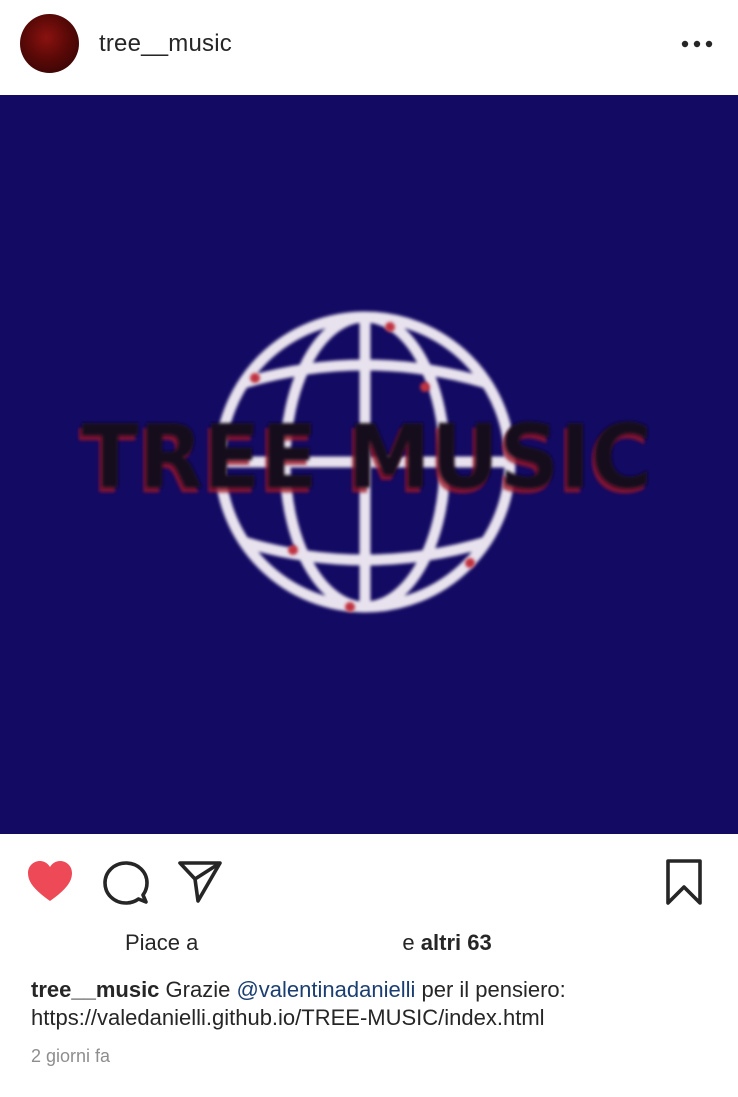 Image resolution: width=738 pixels, height=1097 pixels. Describe the element at coordinates (456, 942) in the screenshot. I see `likes-others: altri 63` at that location.